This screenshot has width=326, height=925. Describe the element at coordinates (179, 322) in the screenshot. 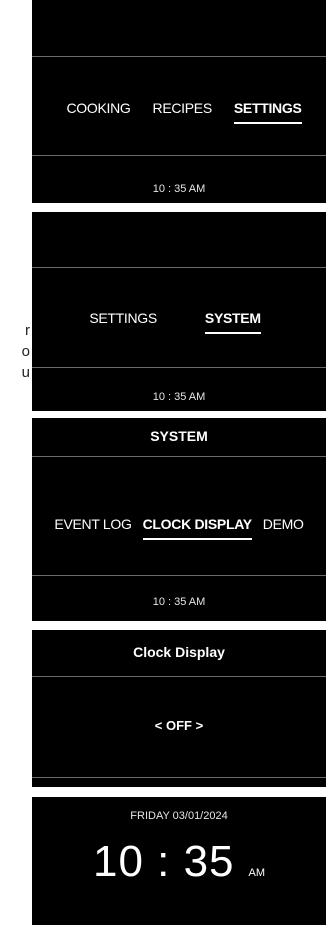

I see `settings-tabs: SETTINGS SYSTEM` at that location.